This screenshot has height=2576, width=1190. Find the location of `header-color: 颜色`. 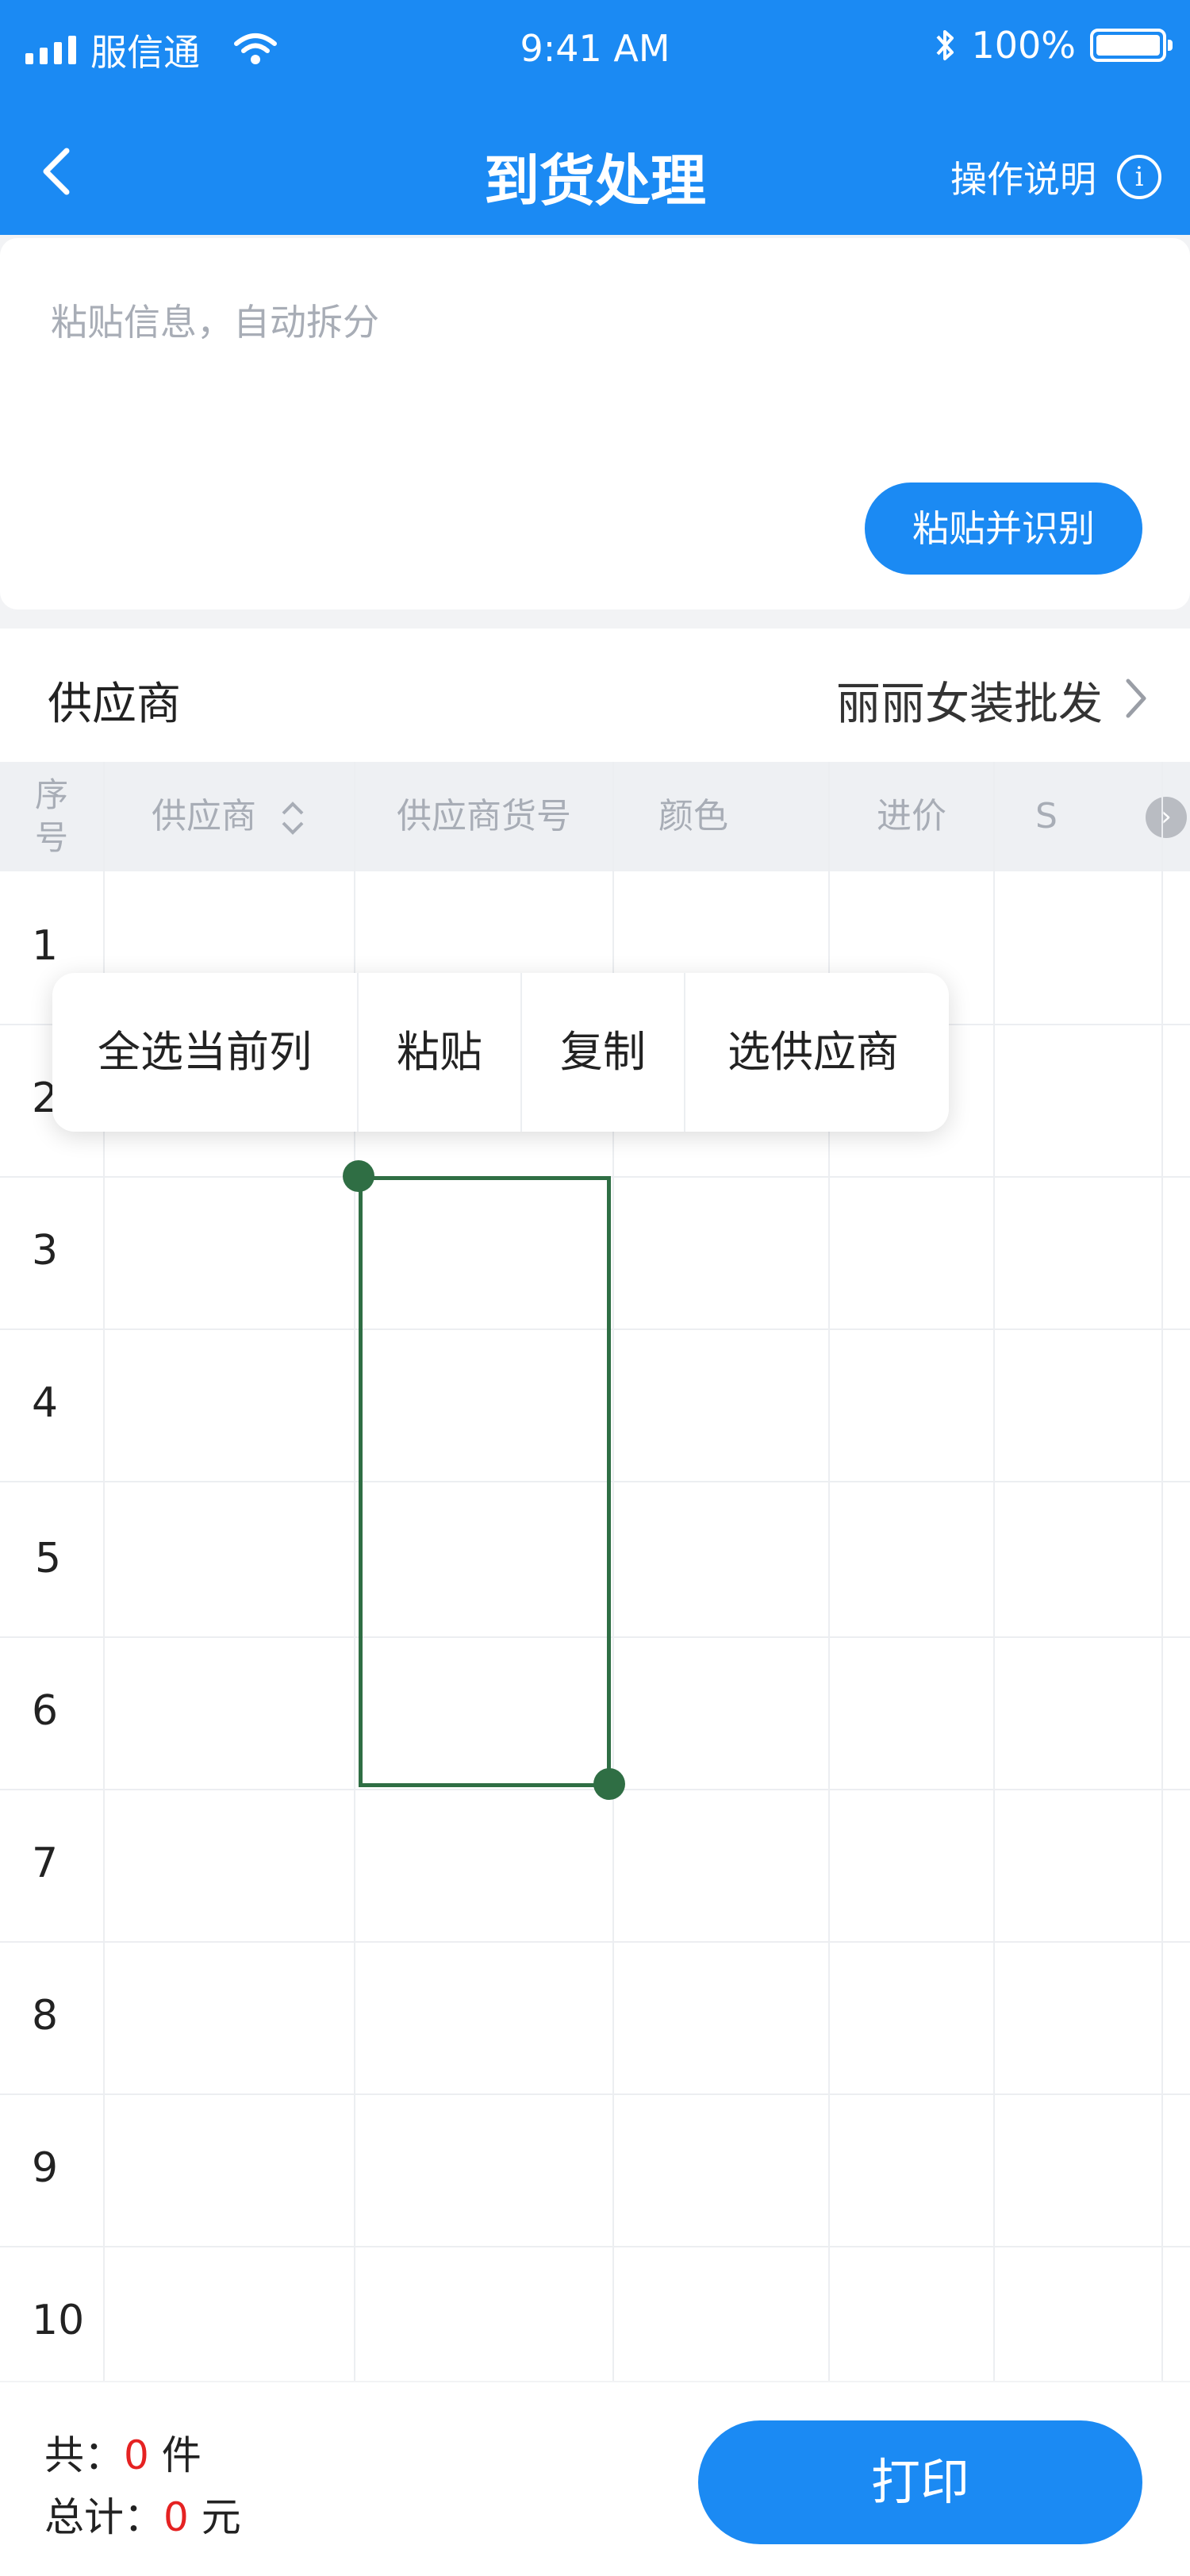

header-color: 颜色 is located at coordinates (693, 817).